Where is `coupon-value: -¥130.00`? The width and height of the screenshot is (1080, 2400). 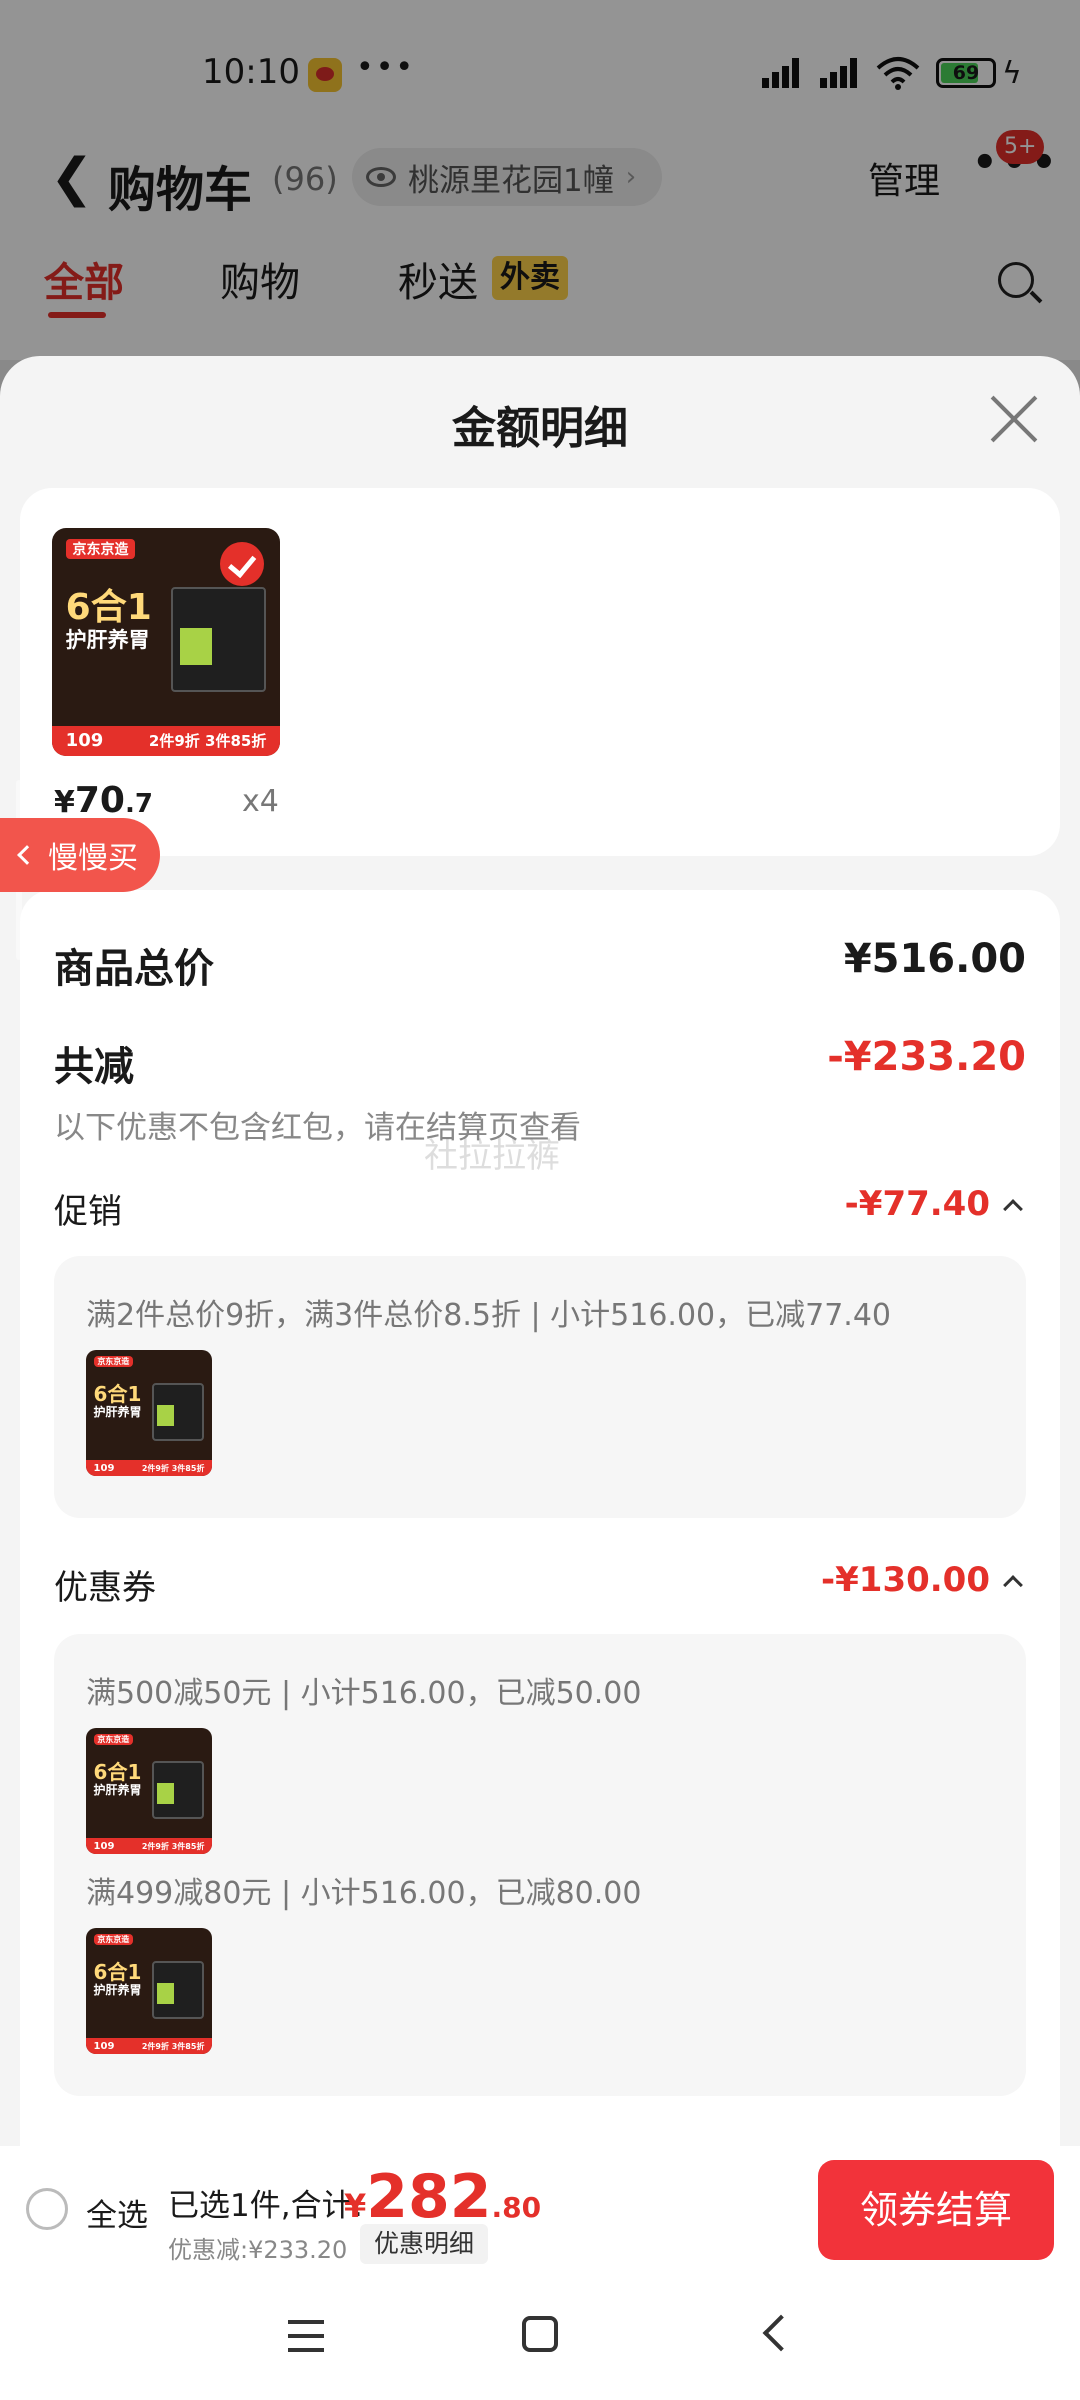 coupon-value: -¥130.00 is located at coordinates (905, 1580).